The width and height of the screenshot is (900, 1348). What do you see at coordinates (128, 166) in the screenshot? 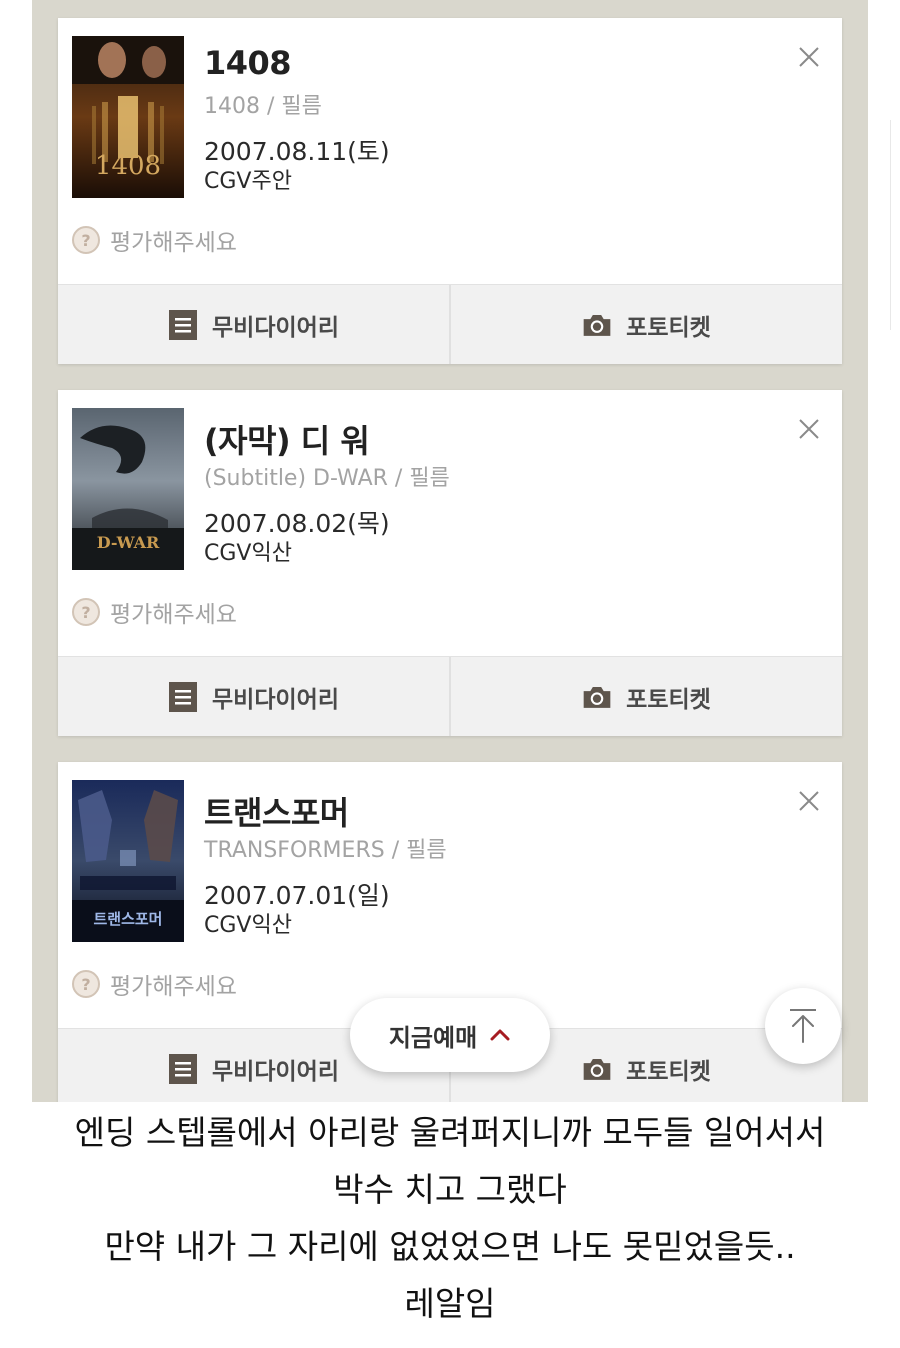
I see `poster-title: 1408` at bounding box center [128, 166].